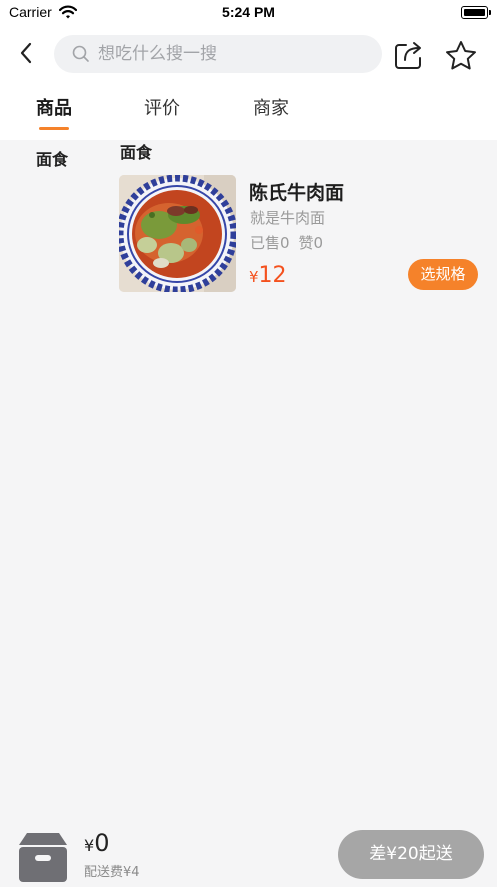 This screenshot has width=497, height=887. I want to click on tab-products: 商品, so click(54, 107).